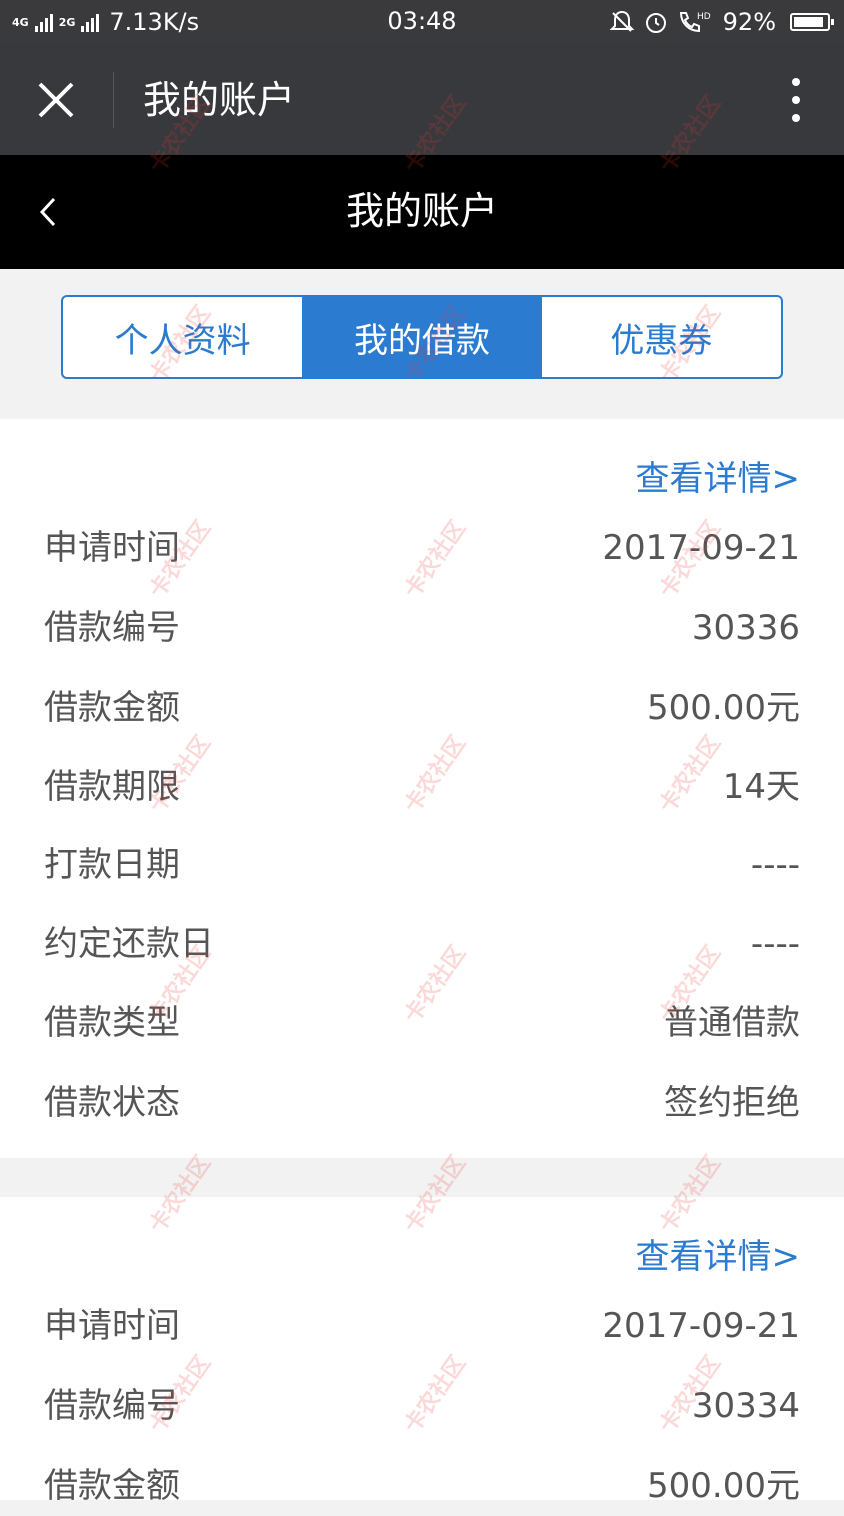 Image resolution: width=844 pixels, height=1516 pixels. What do you see at coordinates (745, 628) in the screenshot?
I see `field-value: 30336` at bounding box center [745, 628].